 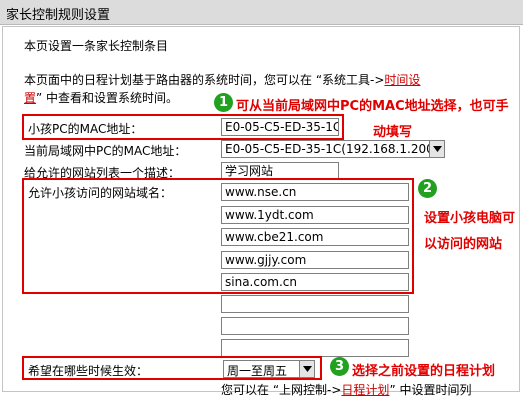 What do you see at coordinates (315, 215) in the screenshot?
I see `domain-input-2: www.1ydt.com` at bounding box center [315, 215].